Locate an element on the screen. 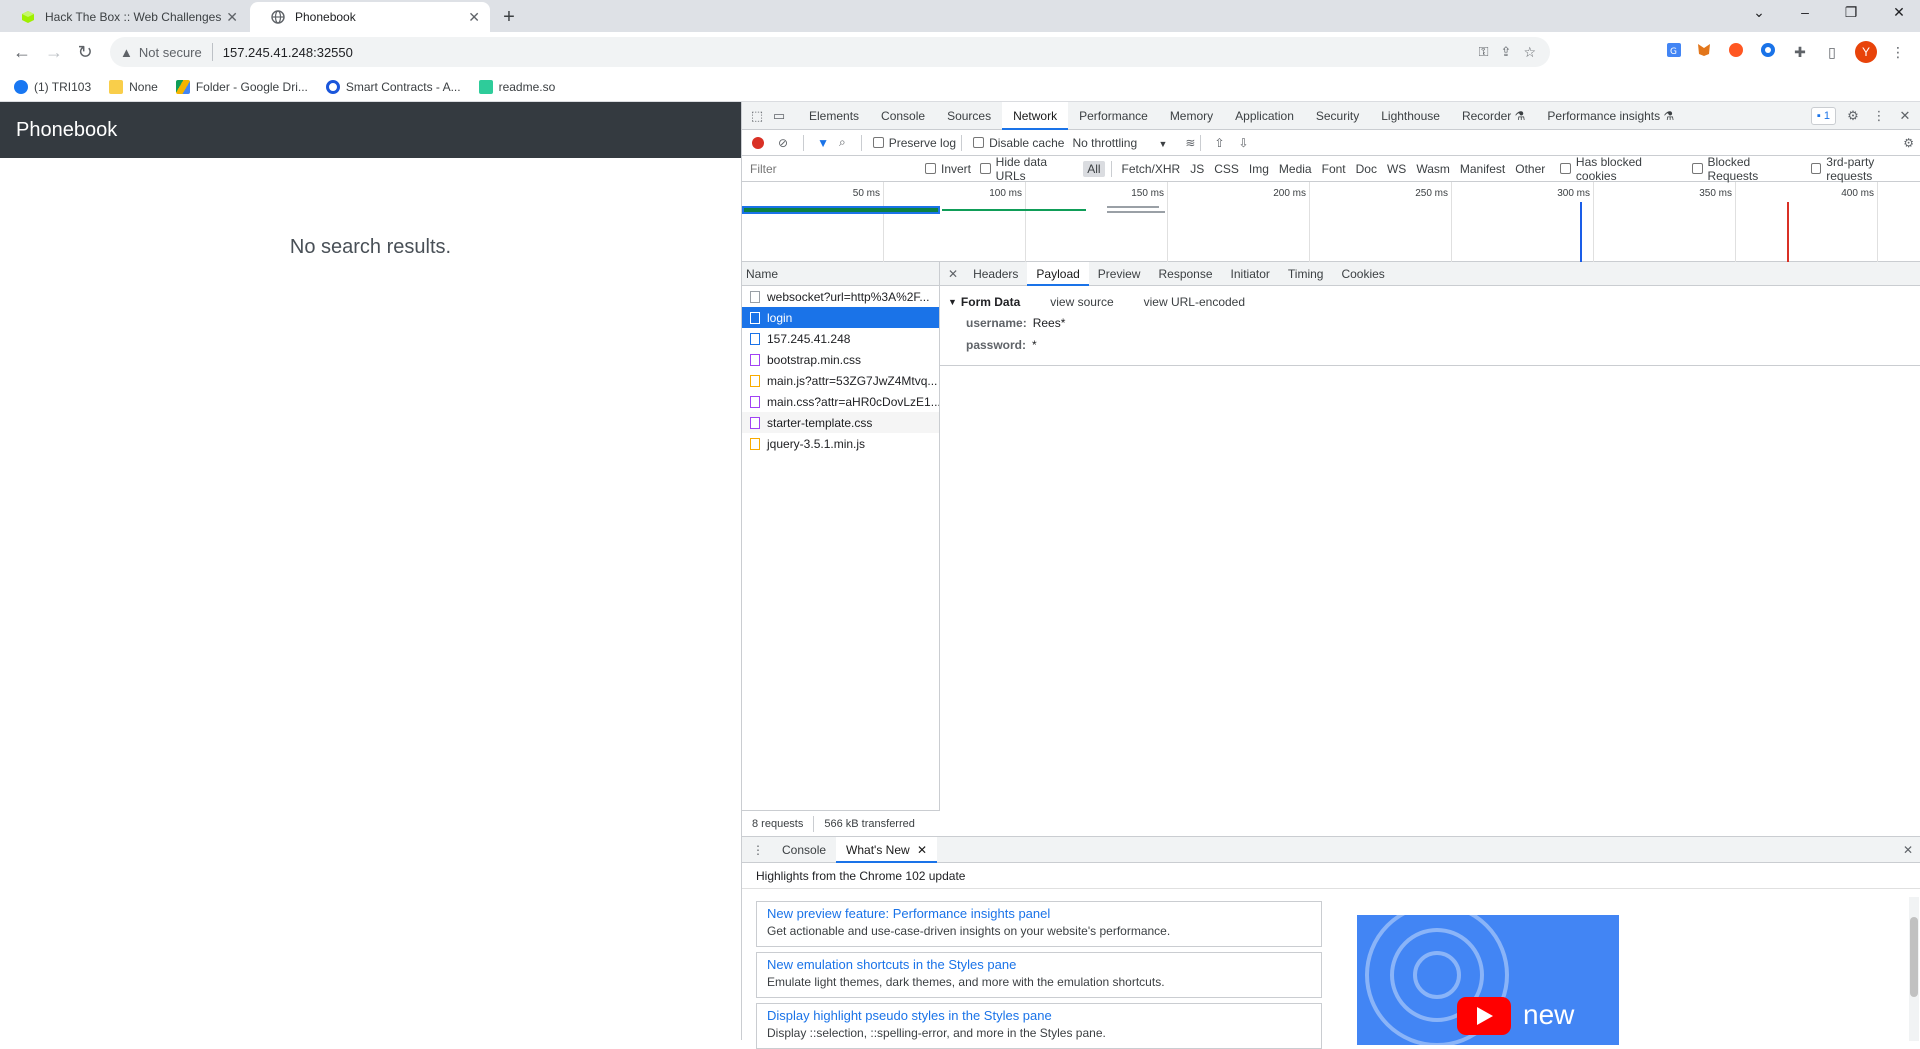 This screenshot has width=1920, height=1049. request-row: bootstrap.min.css is located at coordinates (840, 359).